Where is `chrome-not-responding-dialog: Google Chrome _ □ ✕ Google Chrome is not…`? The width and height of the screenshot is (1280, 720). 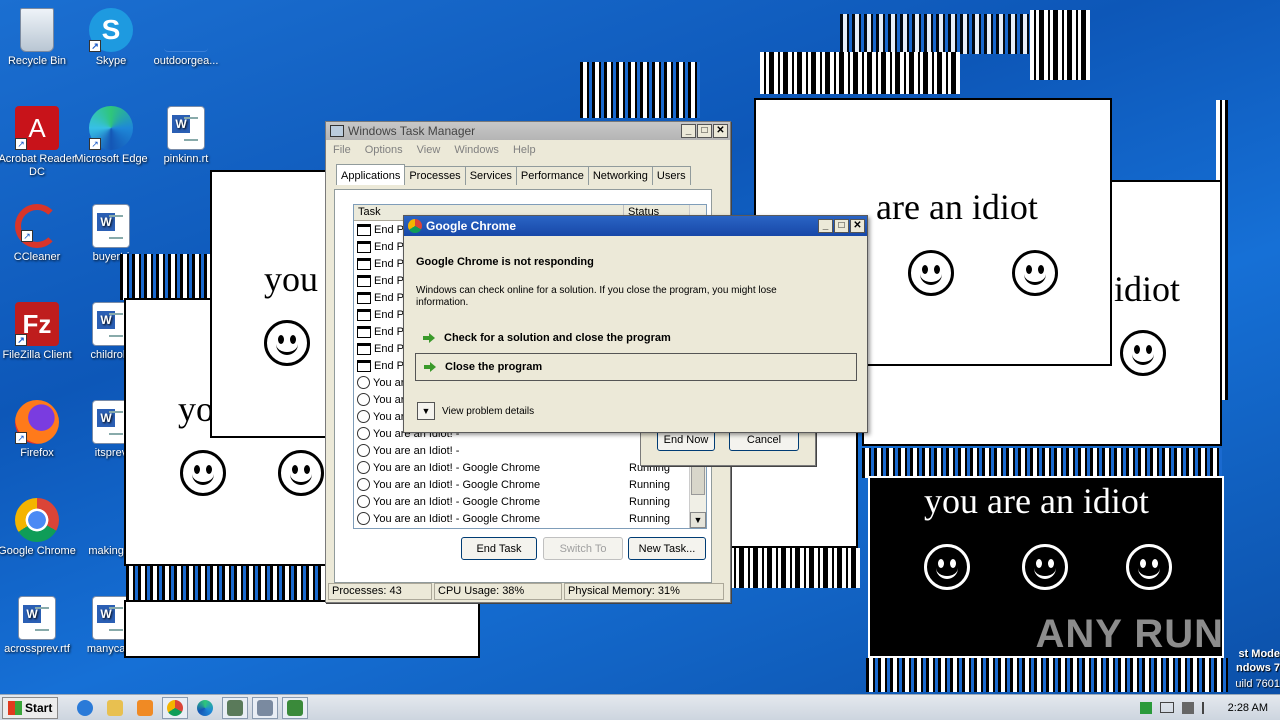 chrome-not-responding-dialog: Google Chrome _ □ ✕ Google Chrome is not… is located at coordinates (635, 324).